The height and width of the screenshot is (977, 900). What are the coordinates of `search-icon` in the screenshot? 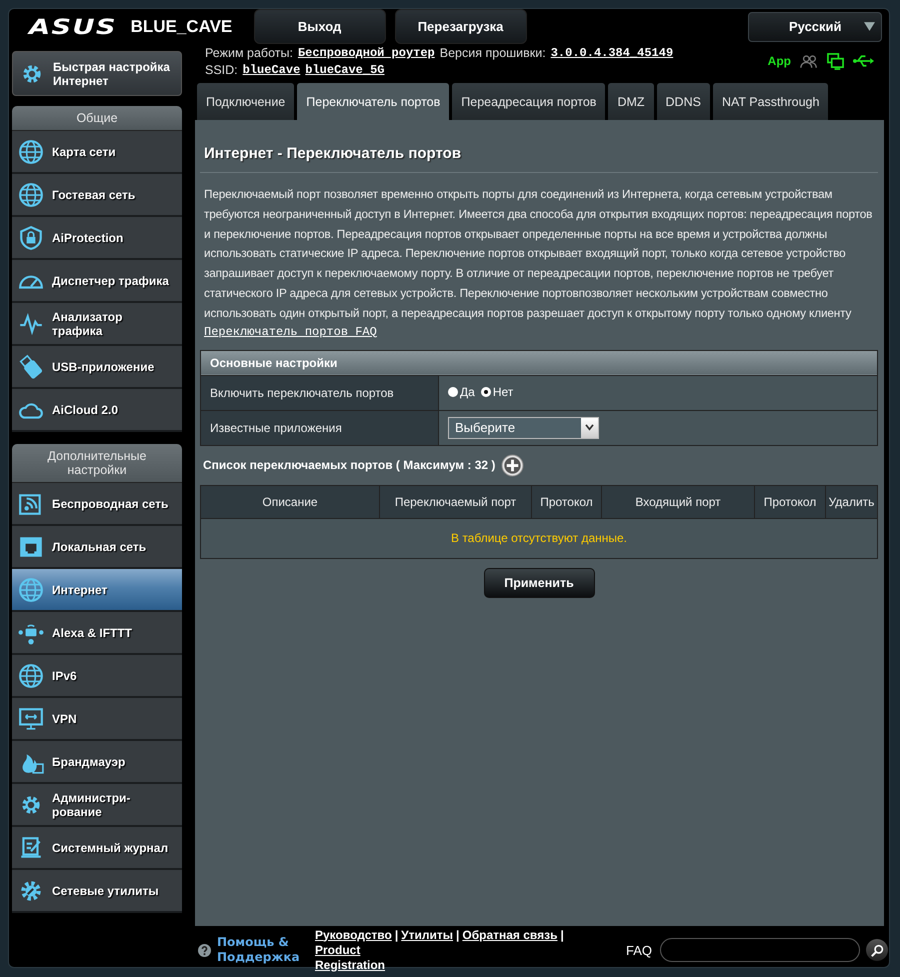 It's located at (877, 950).